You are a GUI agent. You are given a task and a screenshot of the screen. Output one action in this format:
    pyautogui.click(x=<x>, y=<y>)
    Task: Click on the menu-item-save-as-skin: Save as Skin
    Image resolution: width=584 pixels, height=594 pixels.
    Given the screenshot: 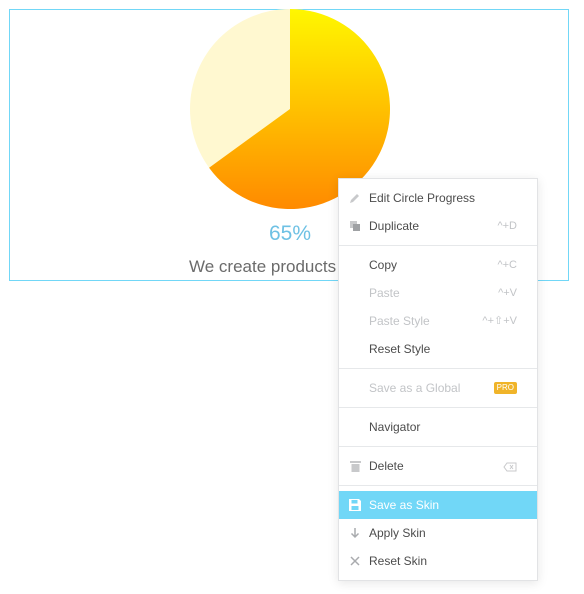 What is the action you would take?
    pyautogui.click(x=438, y=505)
    